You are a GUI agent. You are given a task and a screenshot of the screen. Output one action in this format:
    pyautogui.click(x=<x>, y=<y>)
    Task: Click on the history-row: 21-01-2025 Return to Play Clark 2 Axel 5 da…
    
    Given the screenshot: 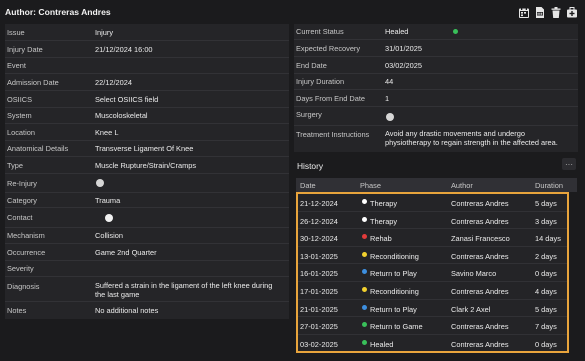 What is the action you would take?
    pyautogui.click(x=432, y=309)
    